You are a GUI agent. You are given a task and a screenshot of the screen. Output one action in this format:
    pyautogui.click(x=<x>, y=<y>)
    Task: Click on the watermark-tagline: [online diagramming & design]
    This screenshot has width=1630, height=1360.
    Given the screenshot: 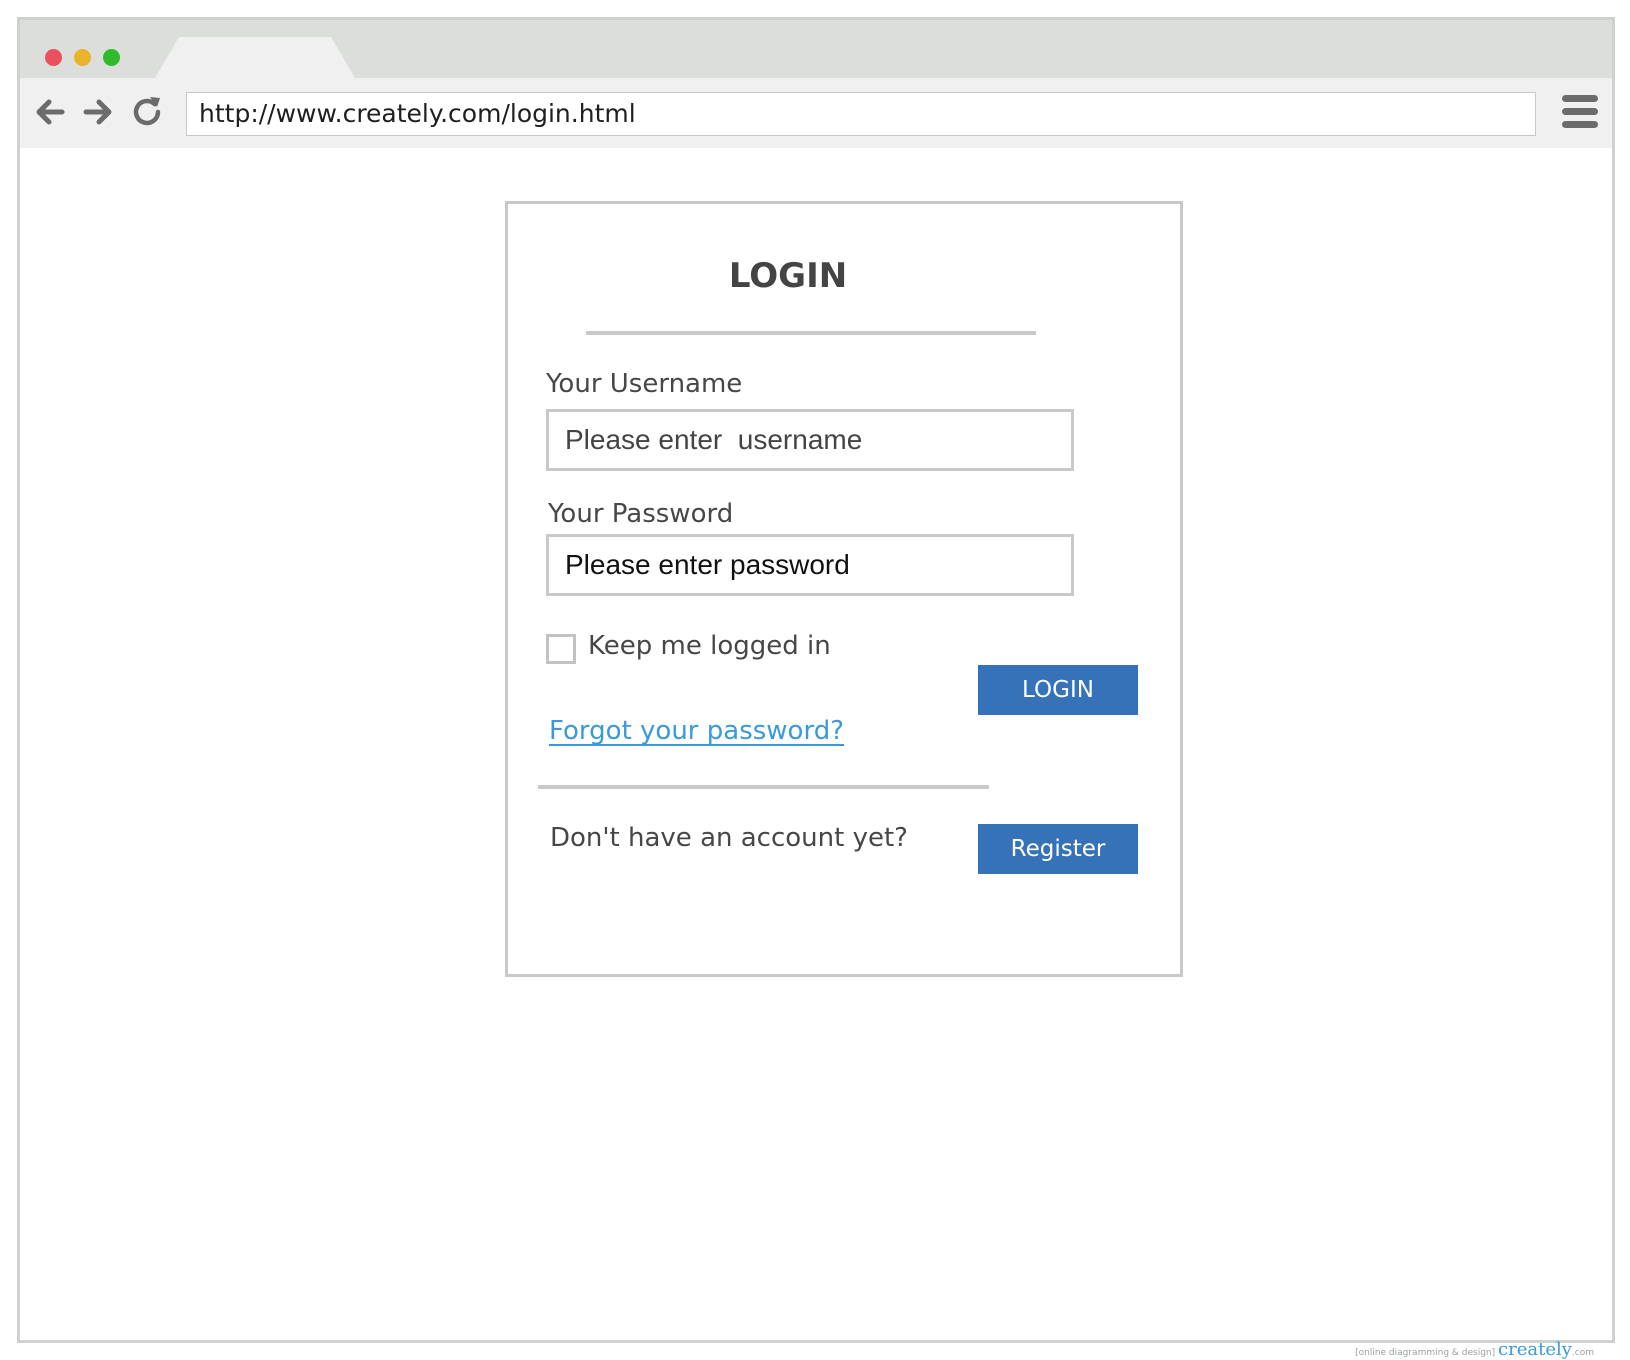 What is the action you would take?
    pyautogui.click(x=1425, y=1353)
    